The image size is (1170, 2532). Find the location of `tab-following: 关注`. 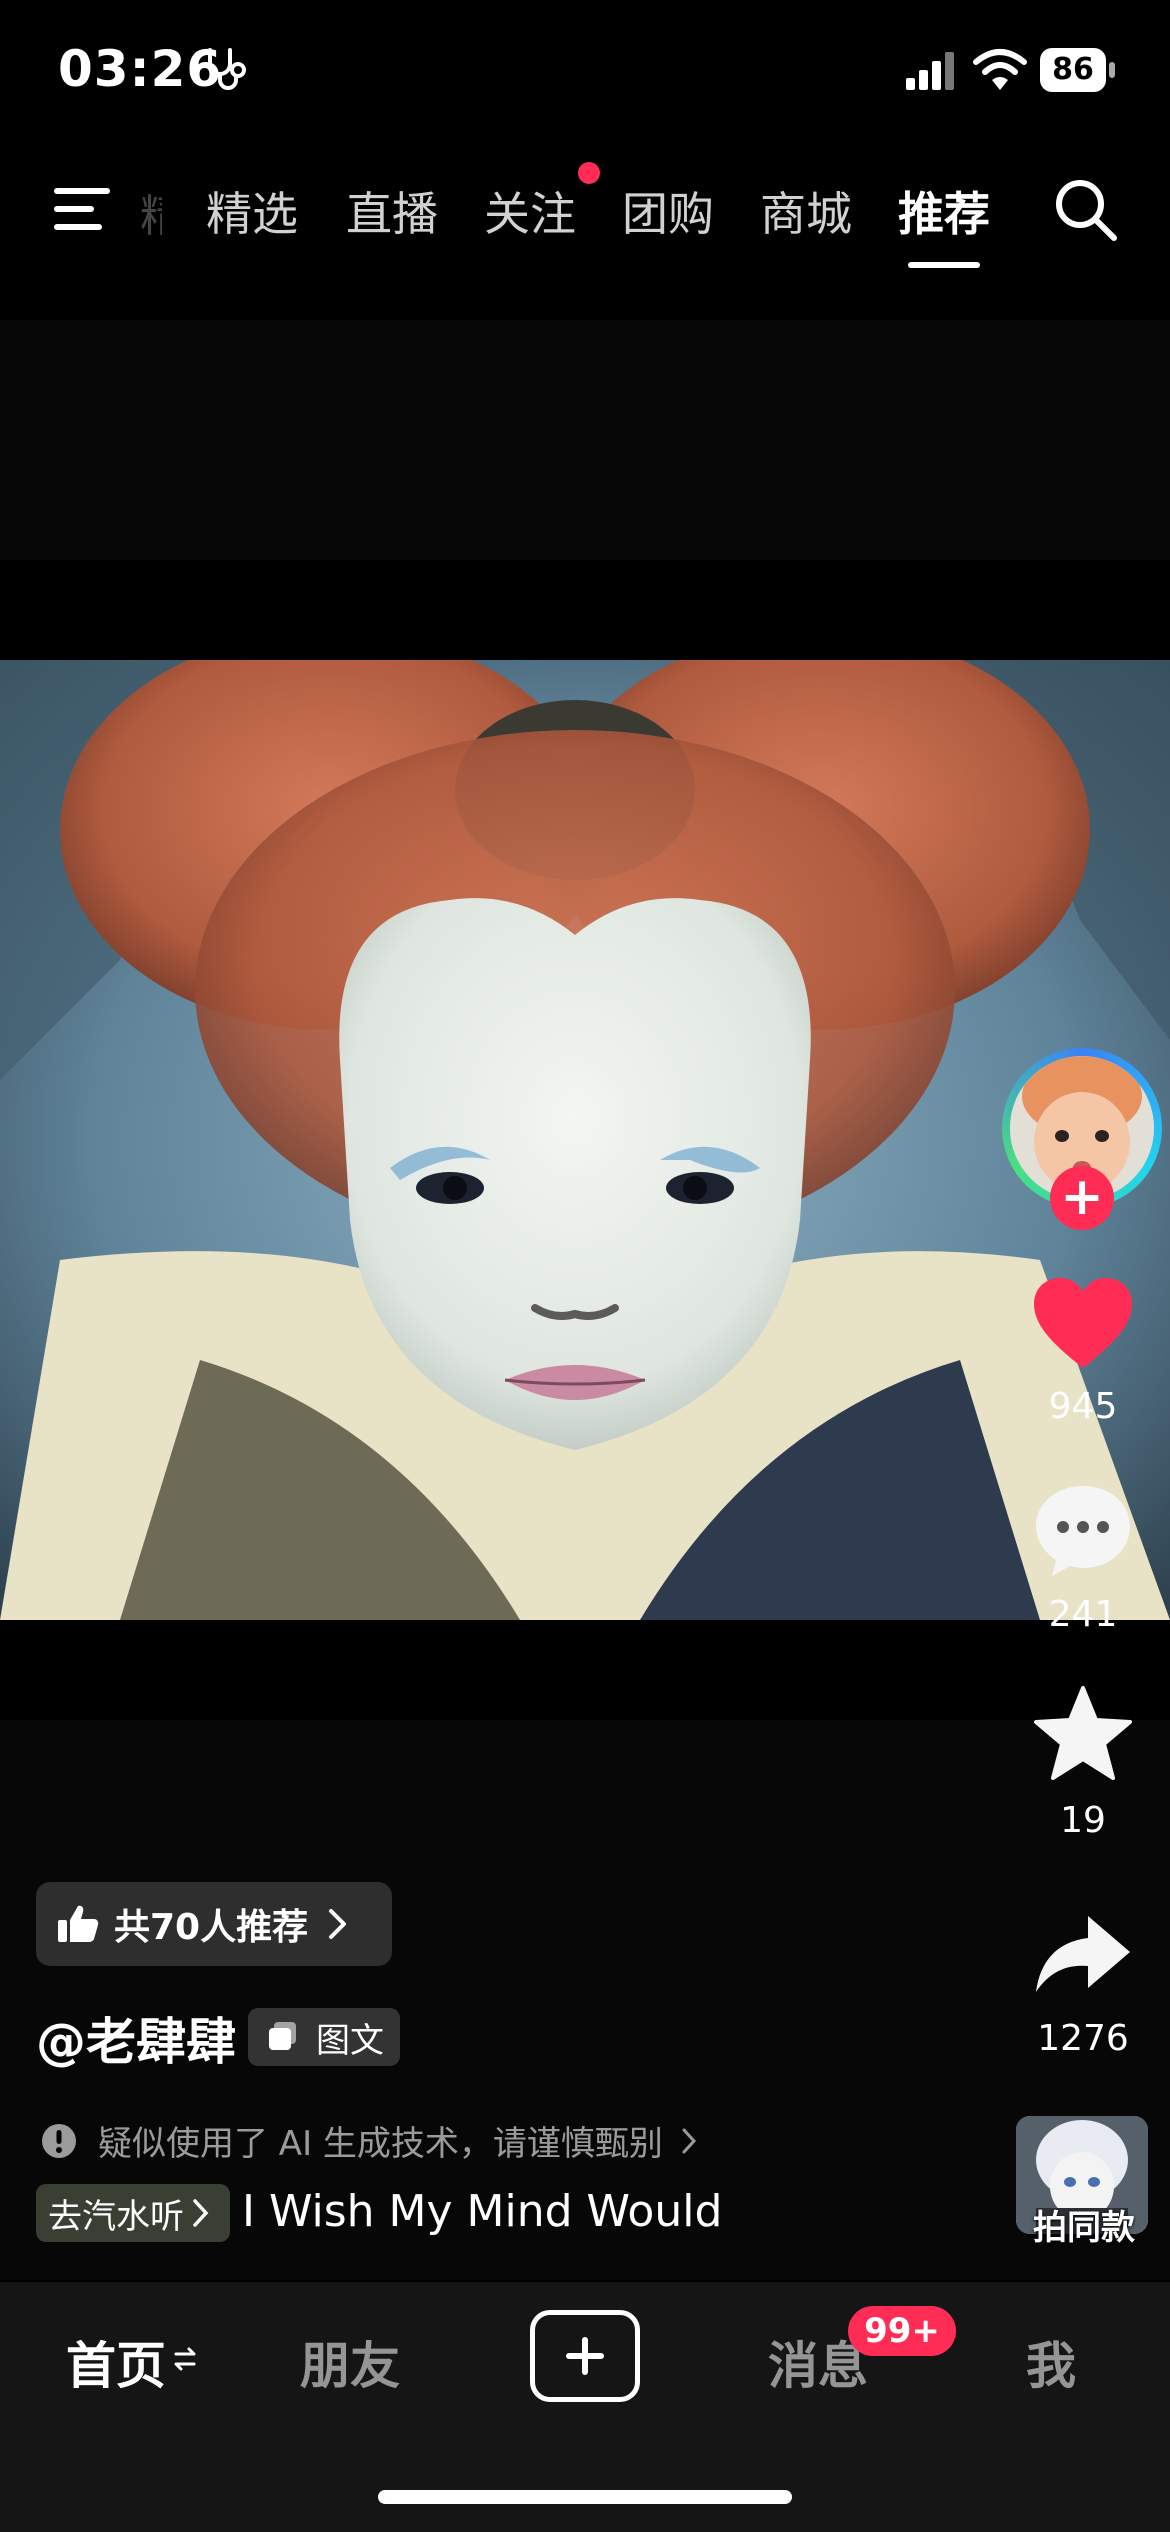

tab-following: 关注 is located at coordinates (530, 211).